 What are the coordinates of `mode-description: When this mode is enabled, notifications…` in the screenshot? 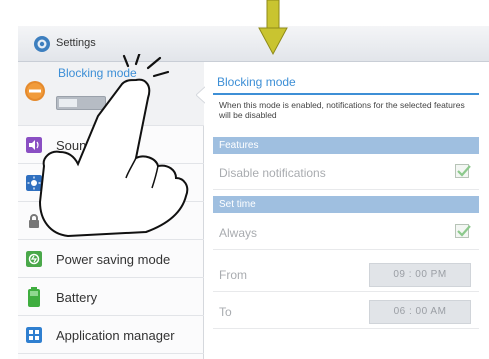 It's located at (342, 110).